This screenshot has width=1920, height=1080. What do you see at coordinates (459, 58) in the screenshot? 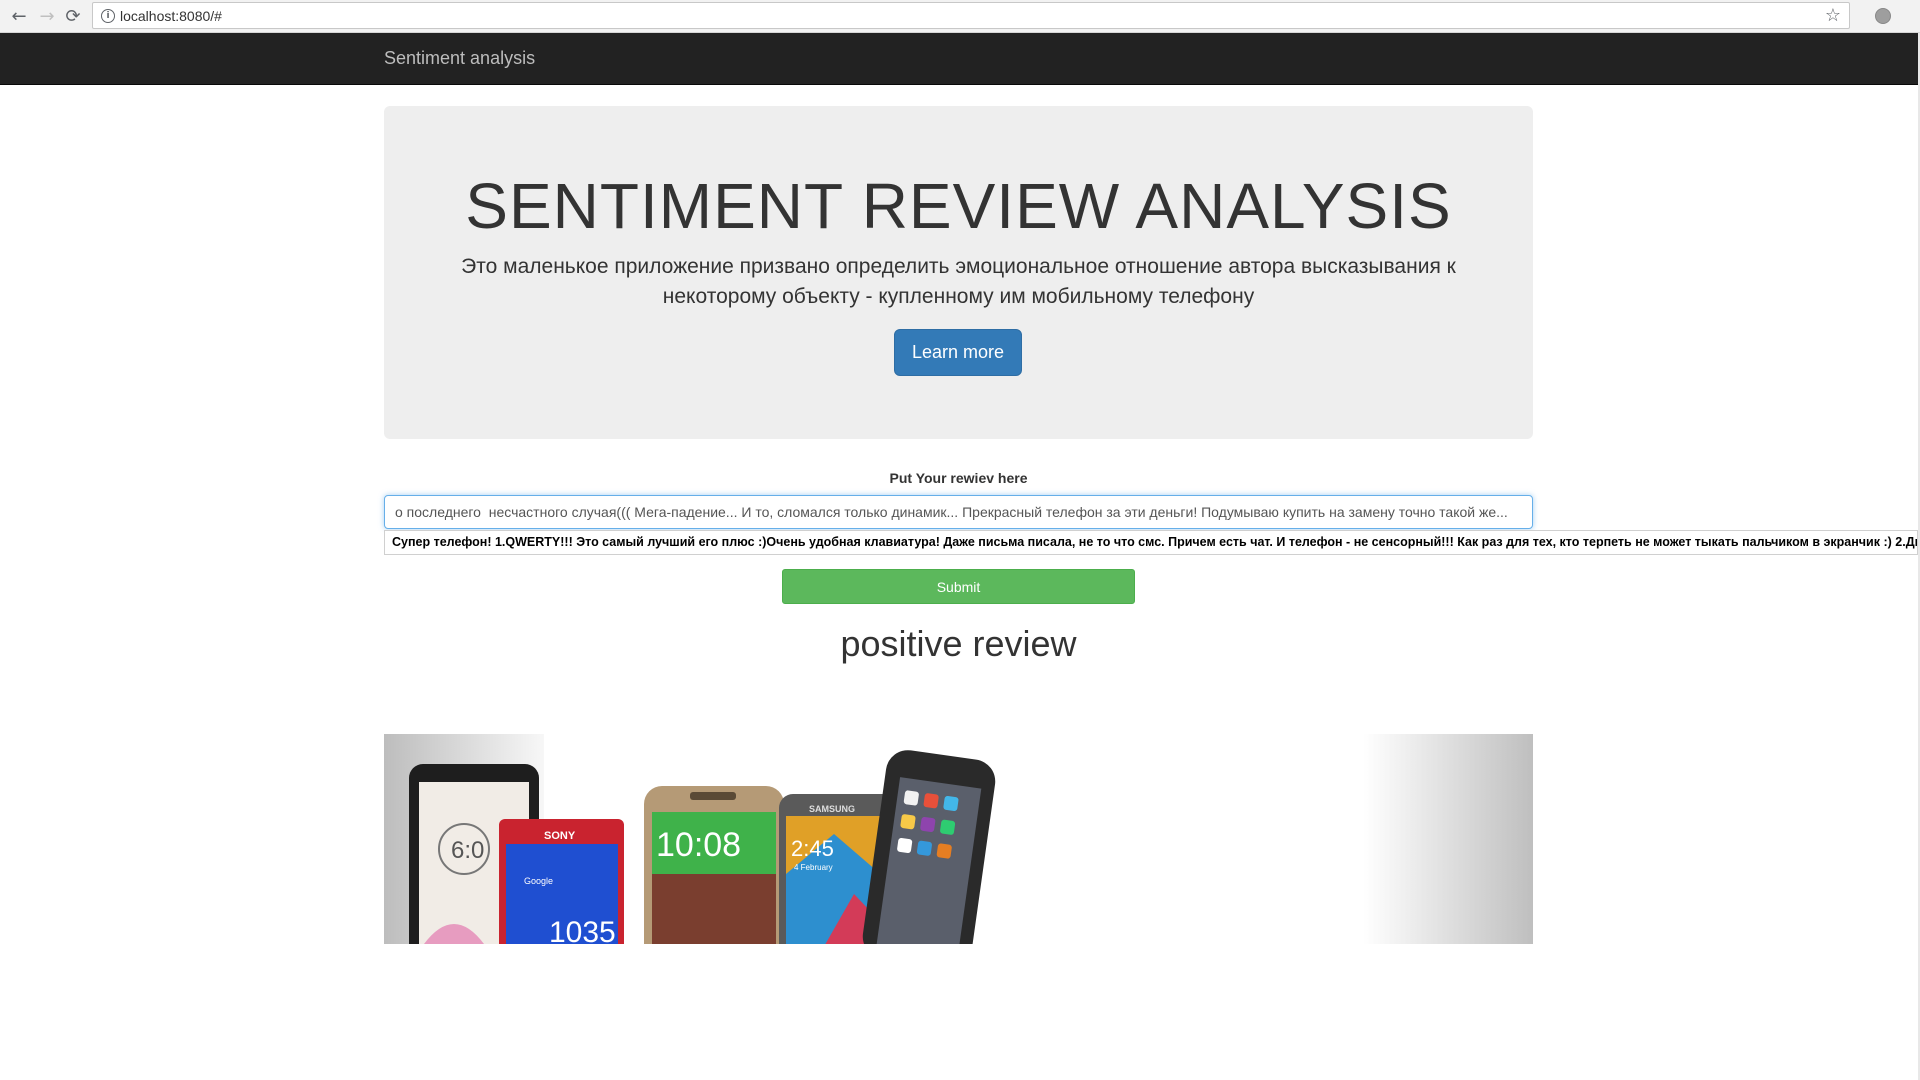
I see `navbar-brand: Sentiment analysis` at bounding box center [459, 58].